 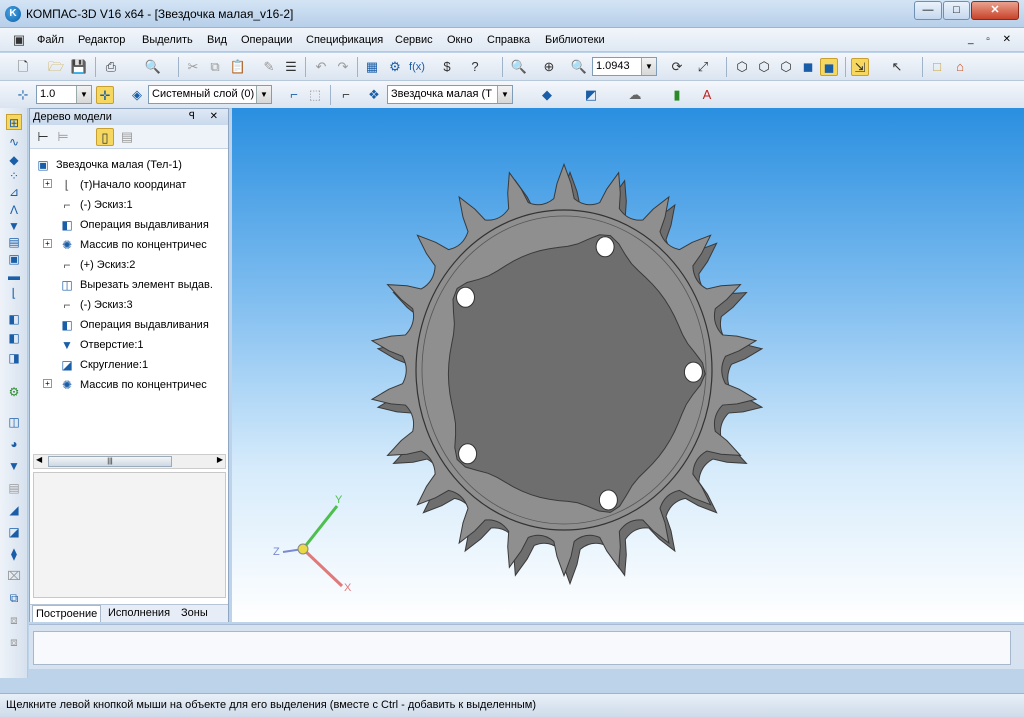 I want to click on mdi-controls: _ ▫ ✕, so click(x=992, y=39).